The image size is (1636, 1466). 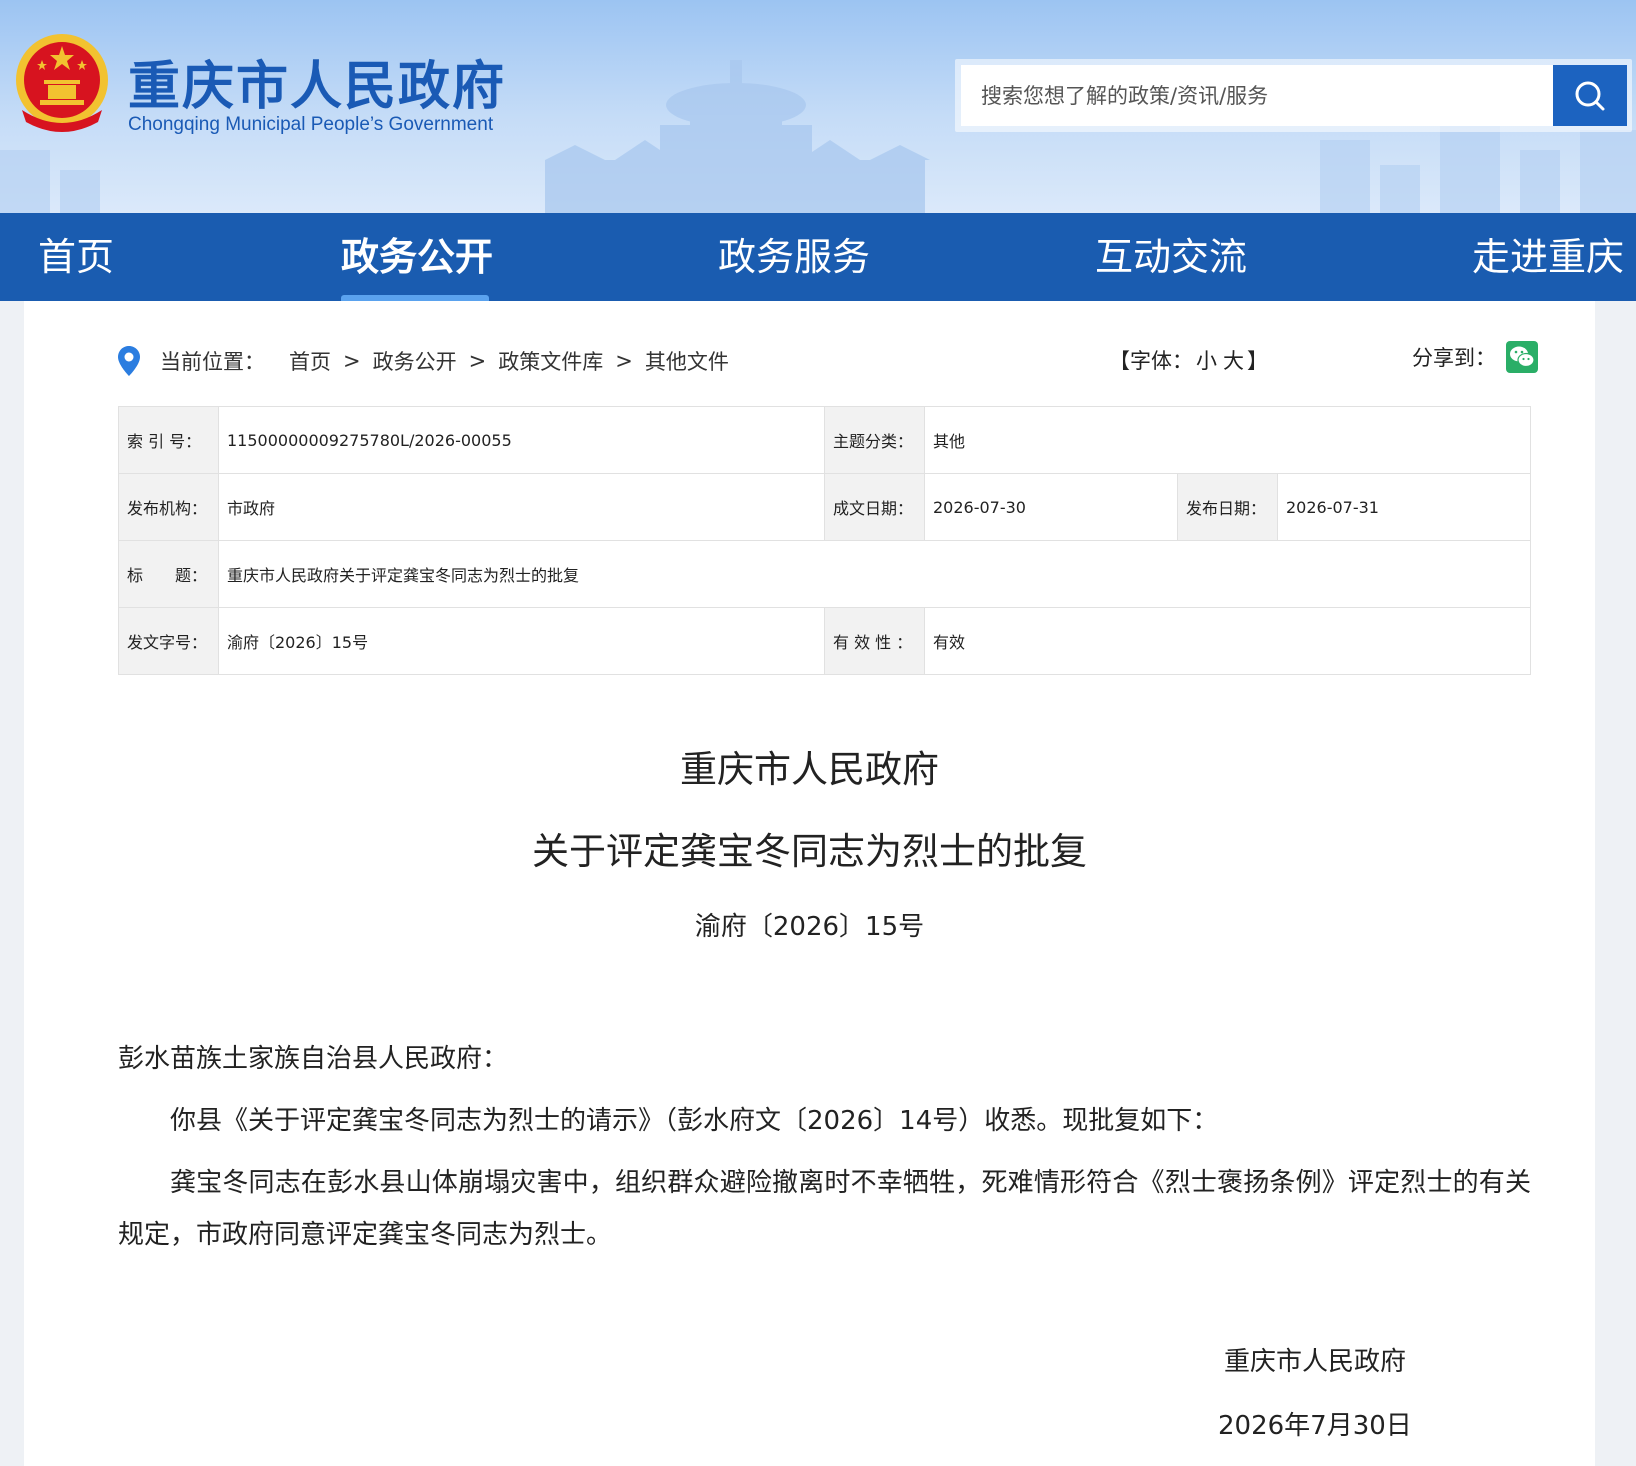 I want to click on font-size-control: 【字体：小大】, so click(x=1188, y=360).